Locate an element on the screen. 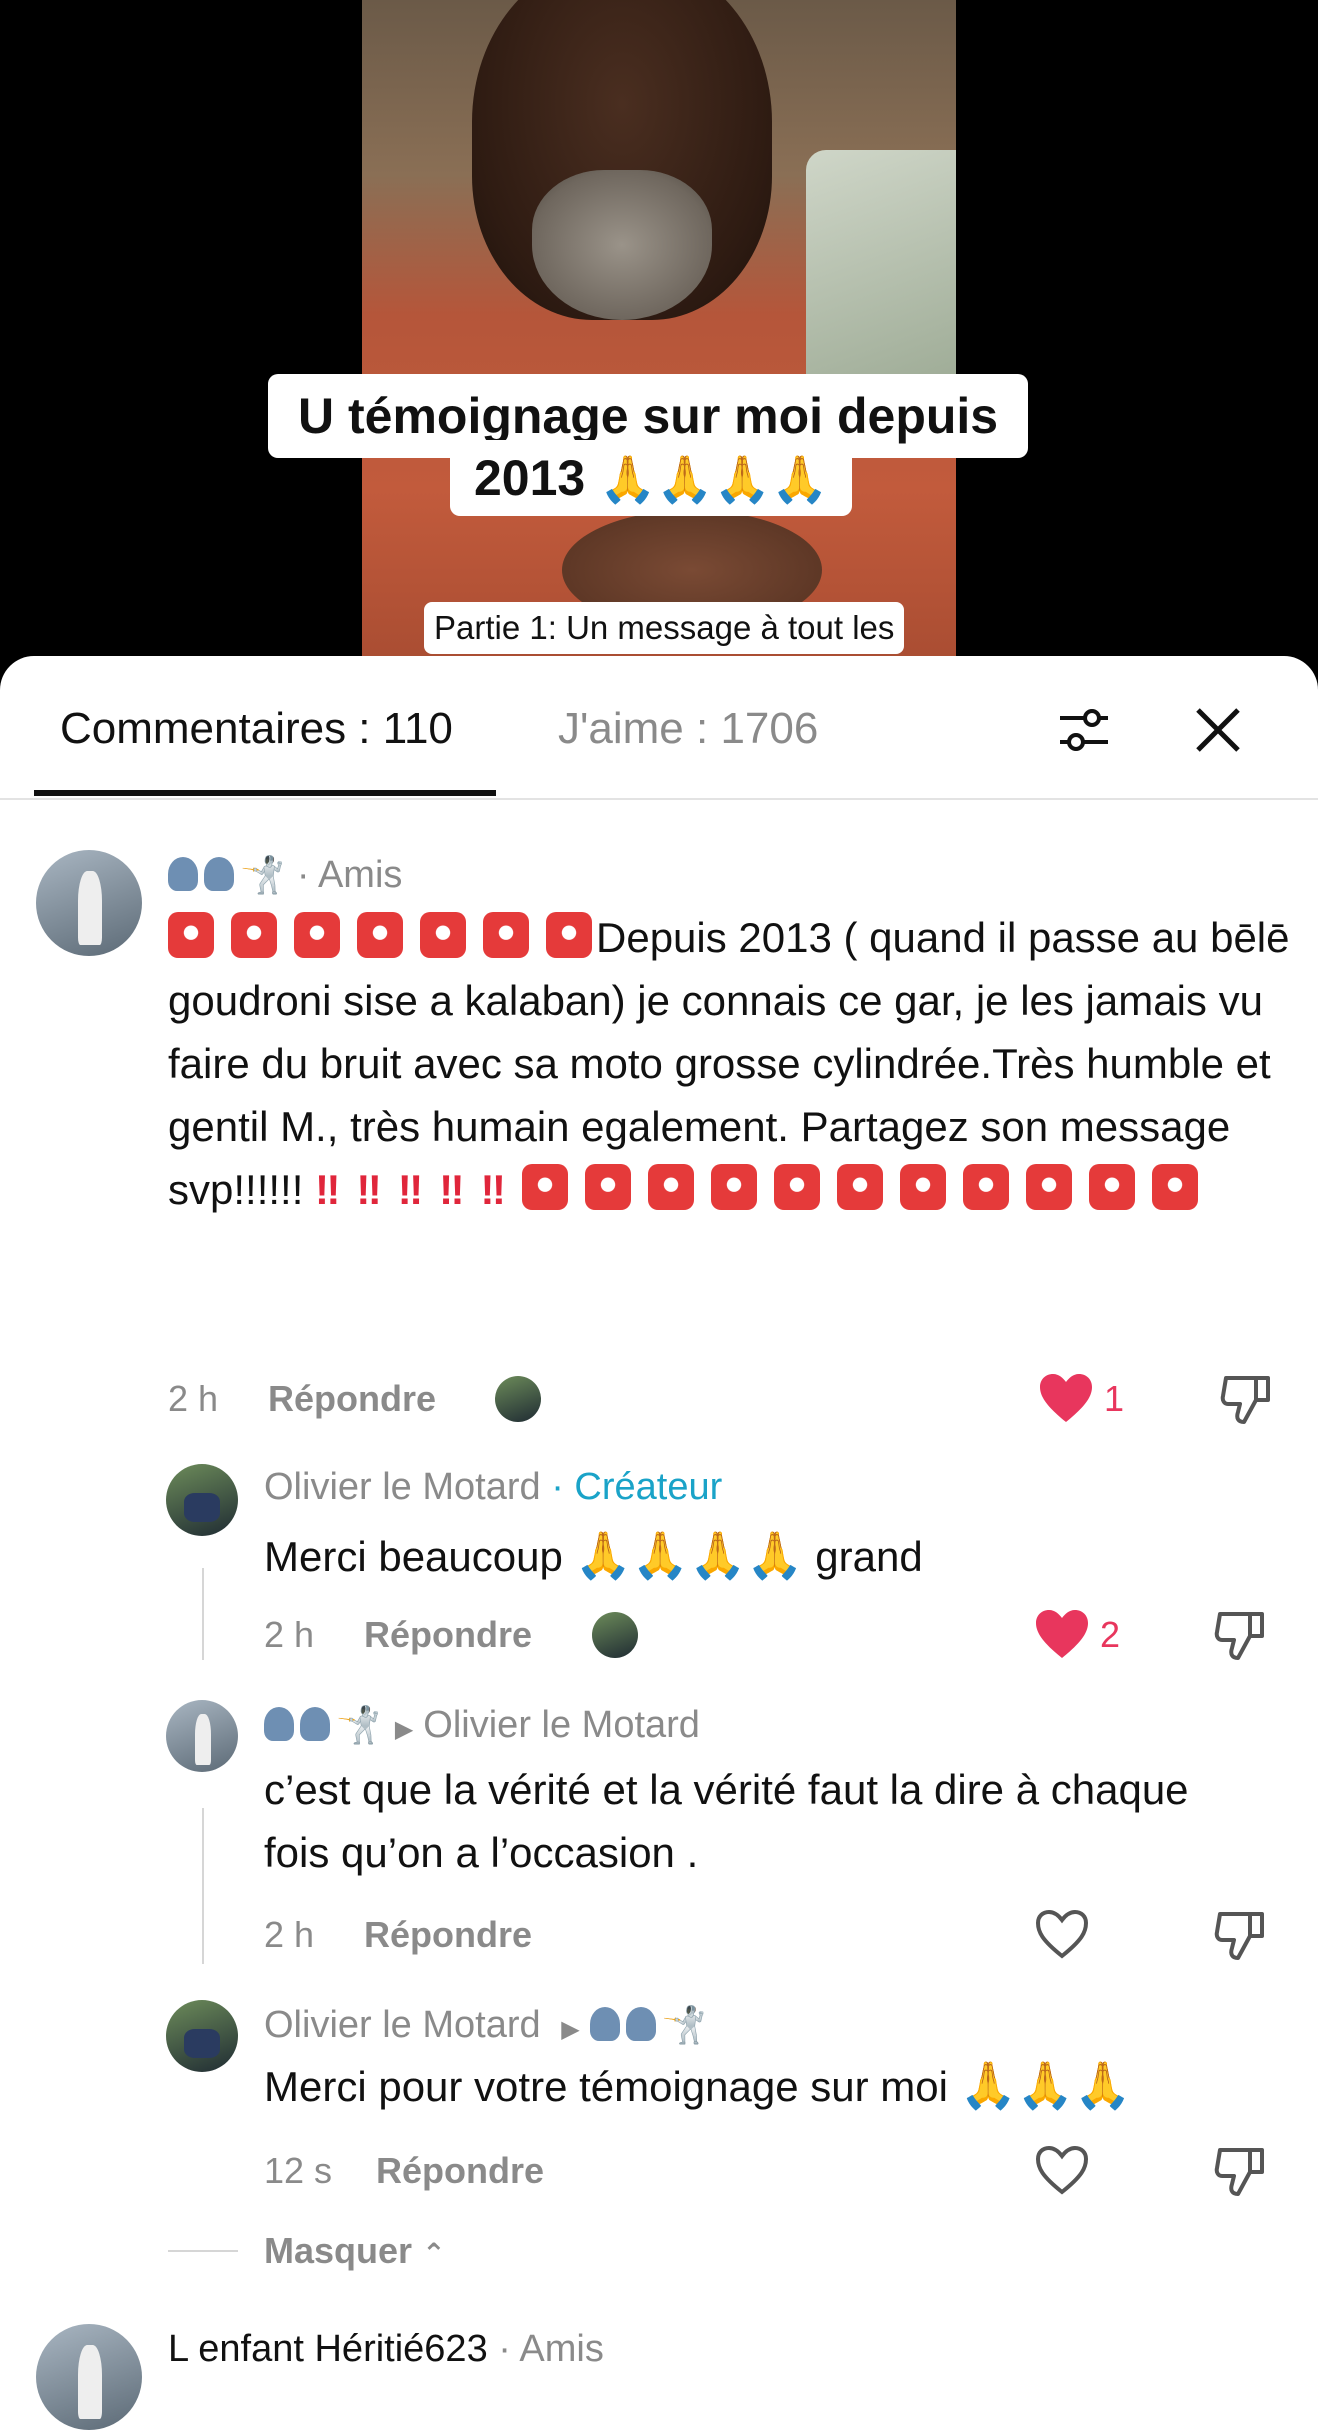 The width and height of the screenshot is (1318, 2430). comment-author: L enfant Héritié623 · Amis is located at coordinates (386, 2349).